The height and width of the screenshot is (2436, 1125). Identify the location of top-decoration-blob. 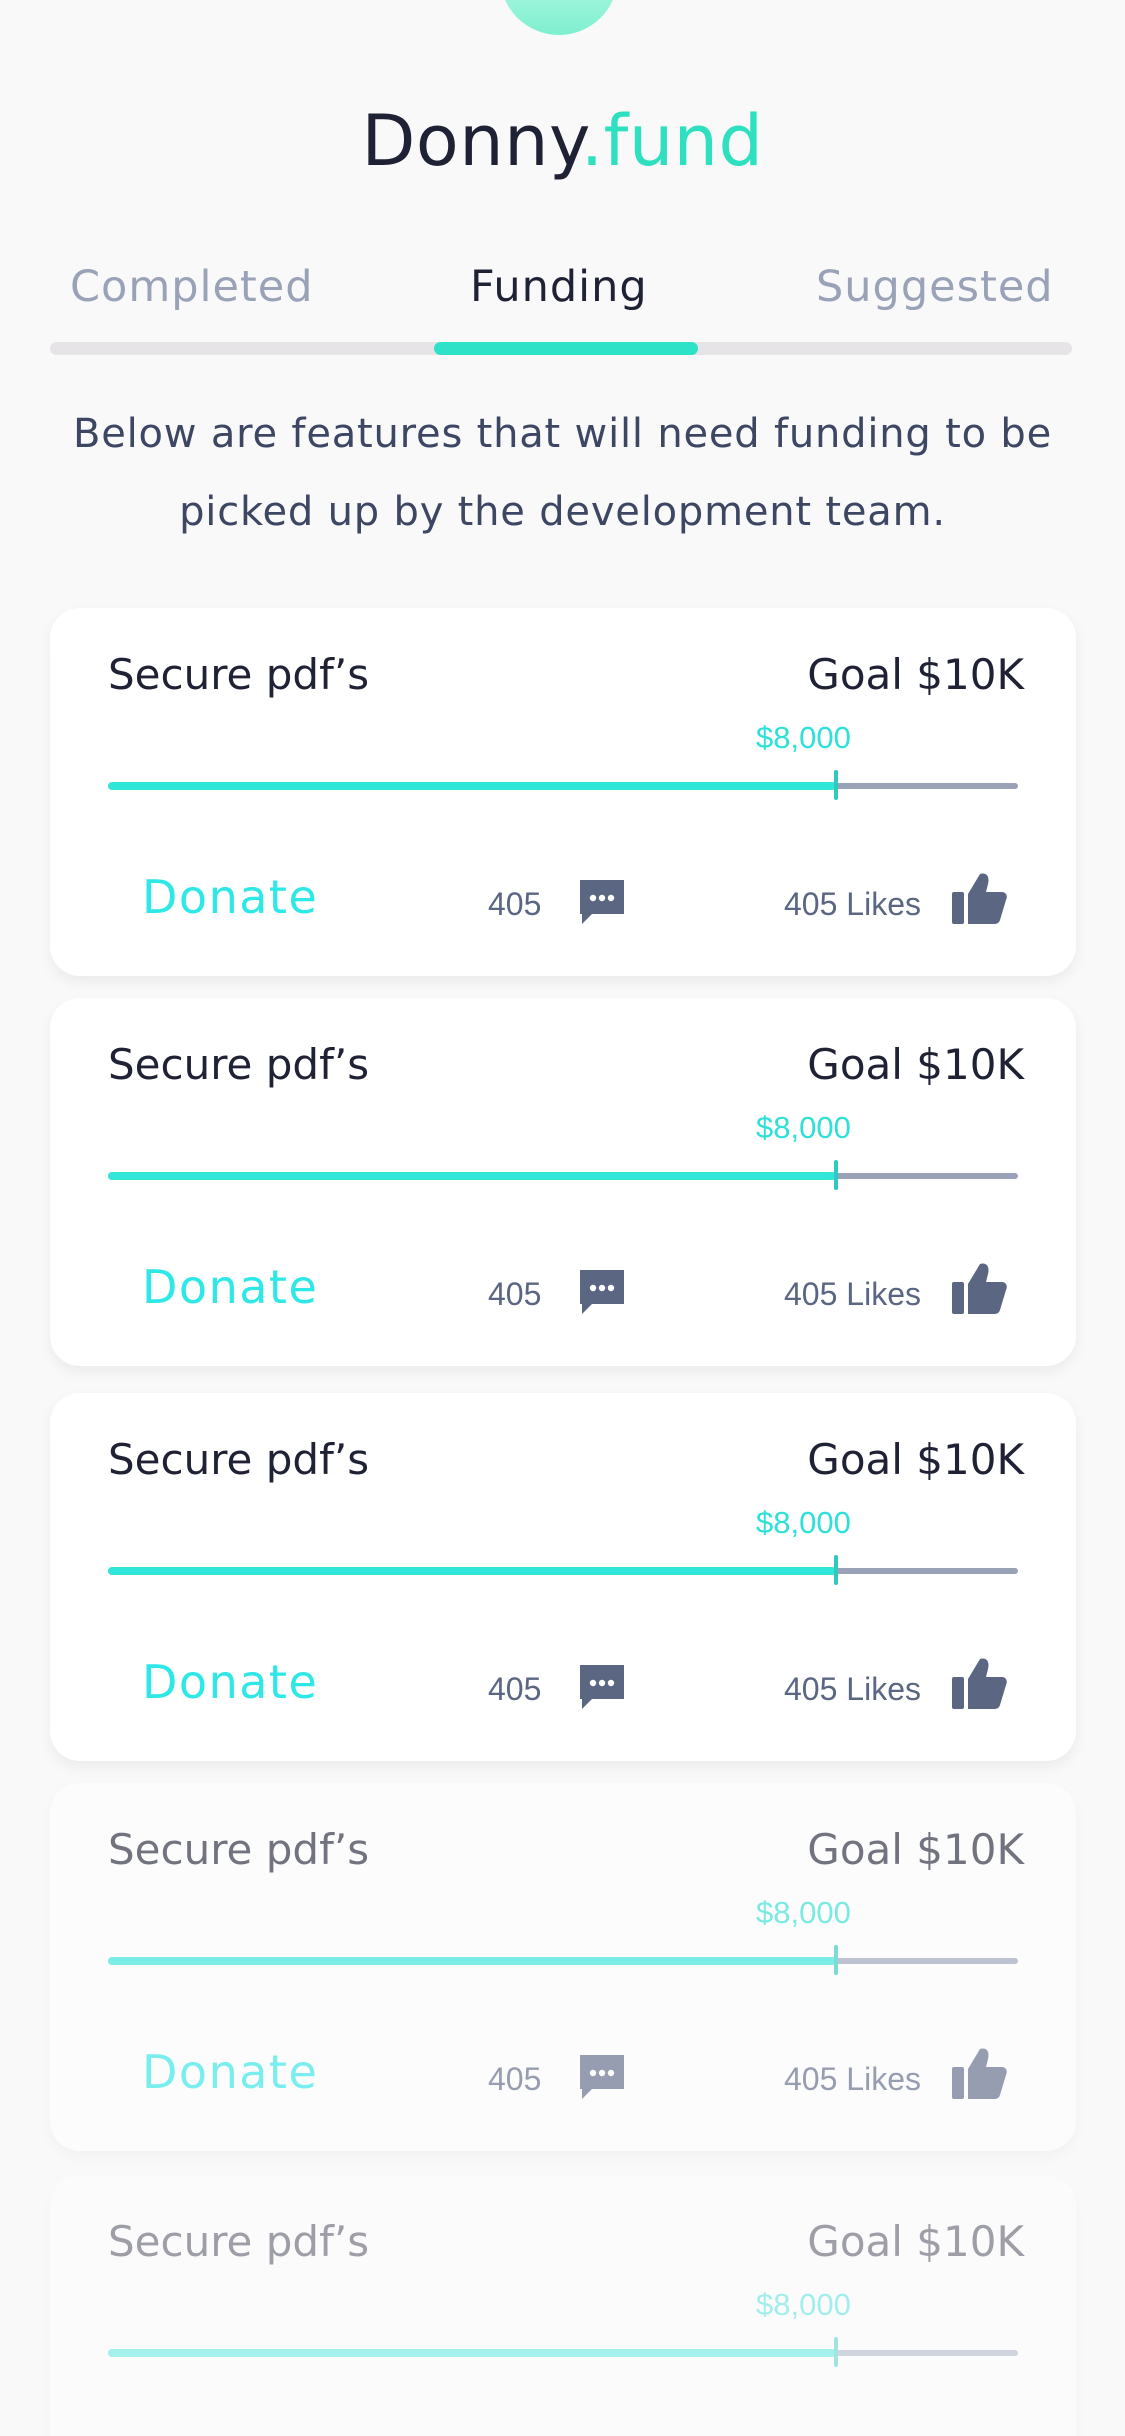
(559, 17).